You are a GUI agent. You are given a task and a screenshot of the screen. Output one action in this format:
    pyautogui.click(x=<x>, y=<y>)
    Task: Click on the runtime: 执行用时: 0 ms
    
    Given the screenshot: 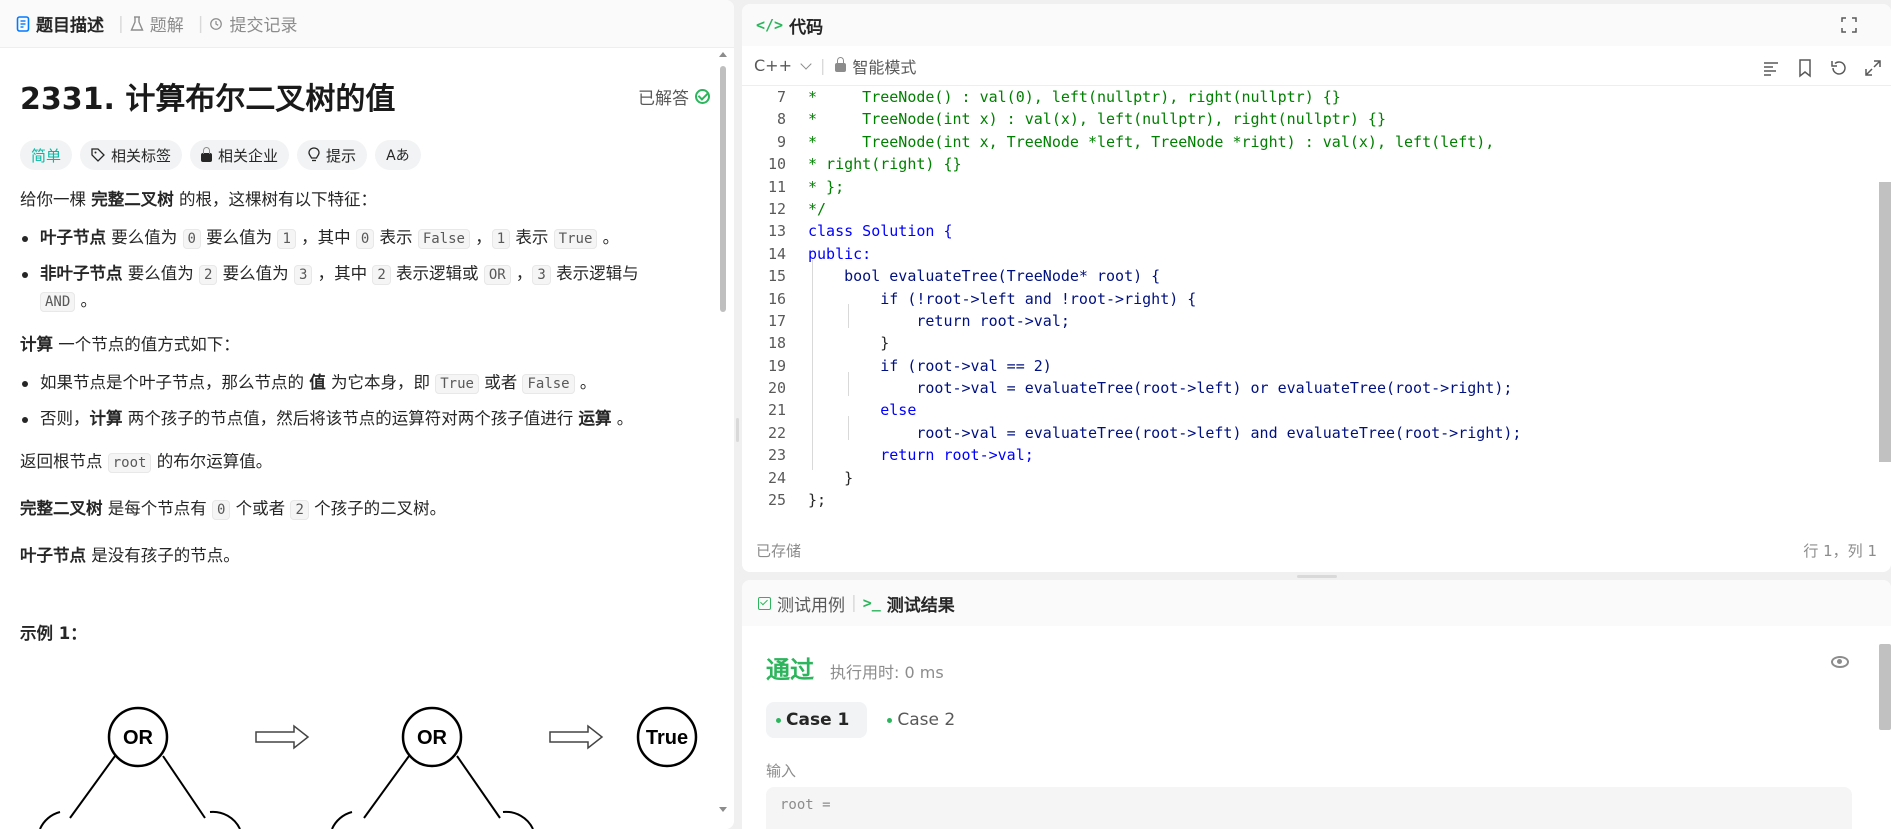 What is the action you would take?
    pyautogui.click(x=887, y=672)
    